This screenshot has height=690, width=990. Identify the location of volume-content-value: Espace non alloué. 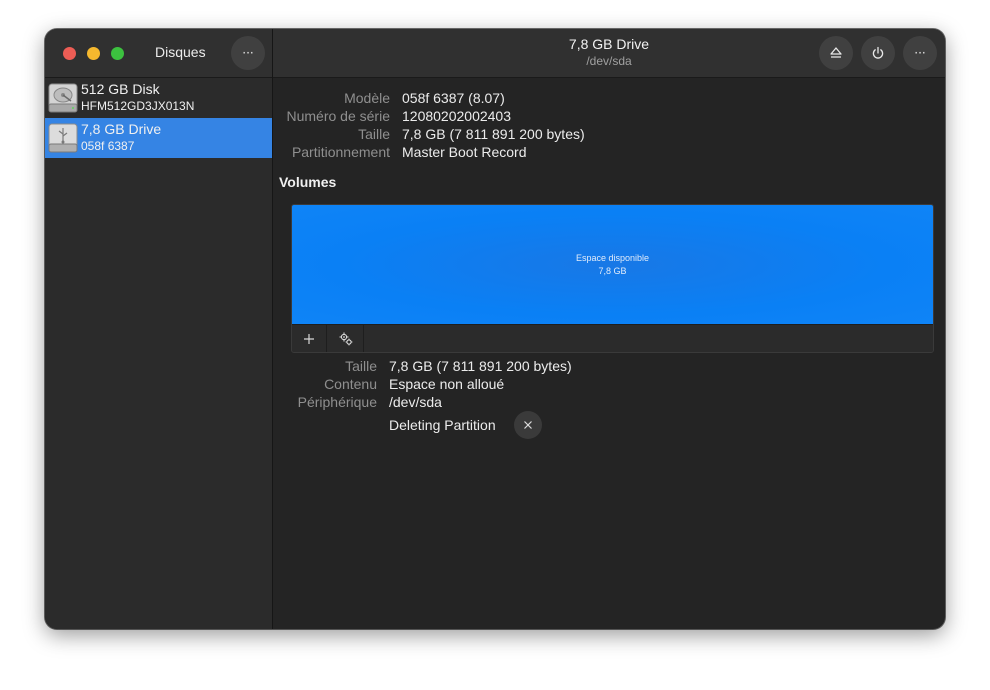
(447, 384).